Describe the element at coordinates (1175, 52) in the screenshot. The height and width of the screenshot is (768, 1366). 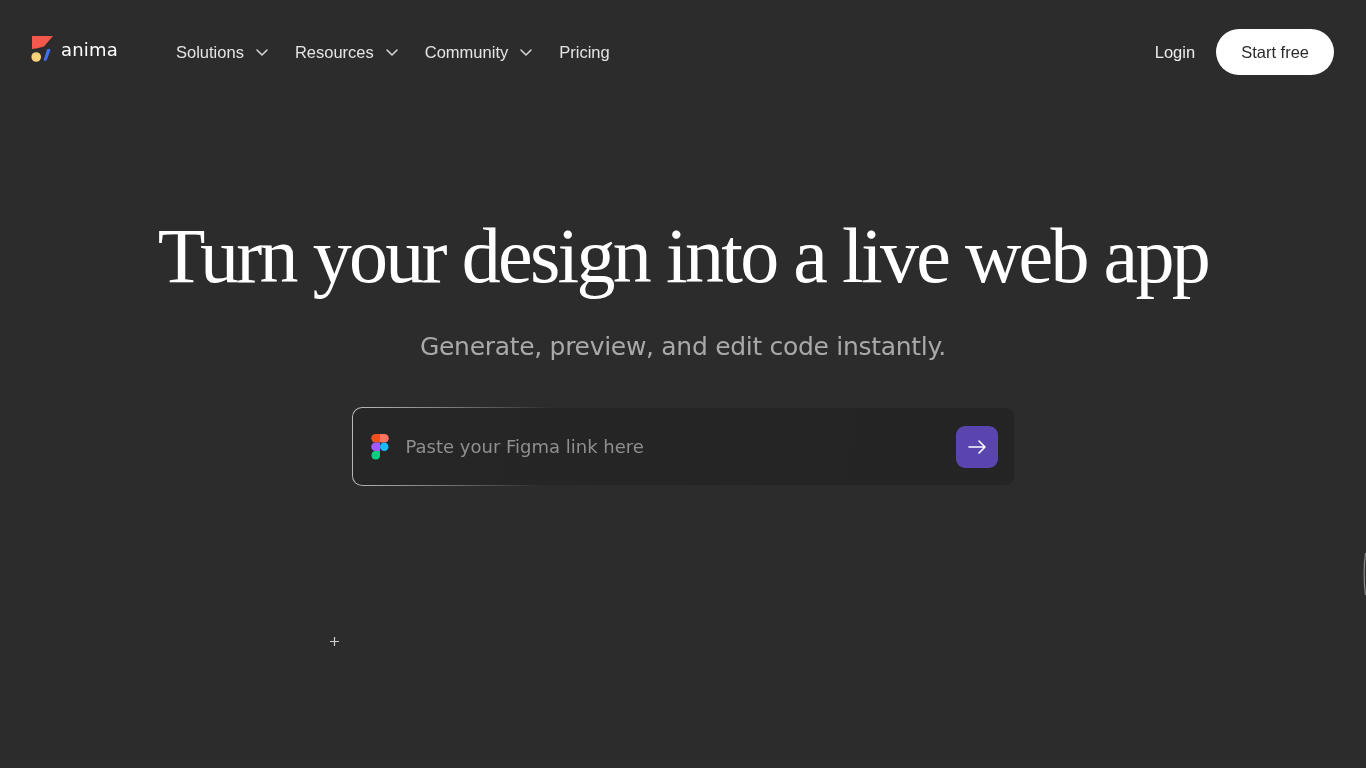
I see `login-link: Login` at that location.